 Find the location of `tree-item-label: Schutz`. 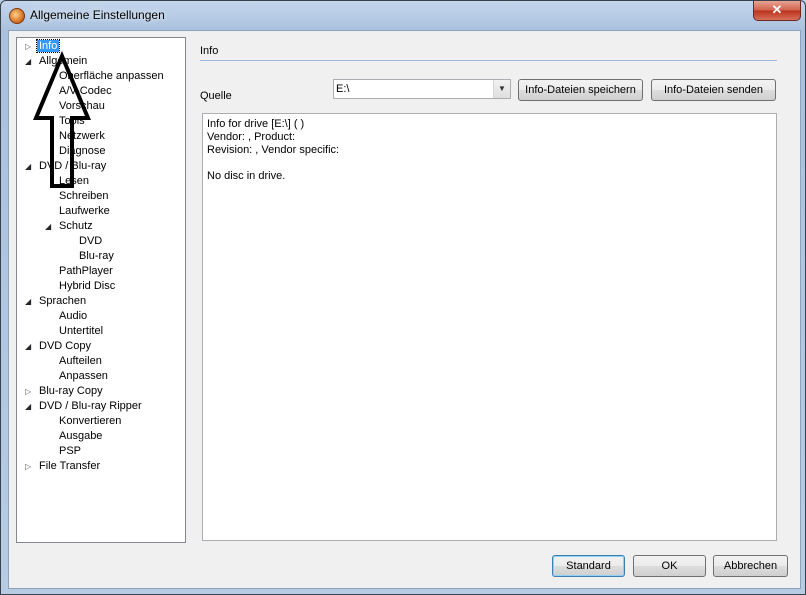

tree-item-label: Schutz is located at coordinates (76, 226).